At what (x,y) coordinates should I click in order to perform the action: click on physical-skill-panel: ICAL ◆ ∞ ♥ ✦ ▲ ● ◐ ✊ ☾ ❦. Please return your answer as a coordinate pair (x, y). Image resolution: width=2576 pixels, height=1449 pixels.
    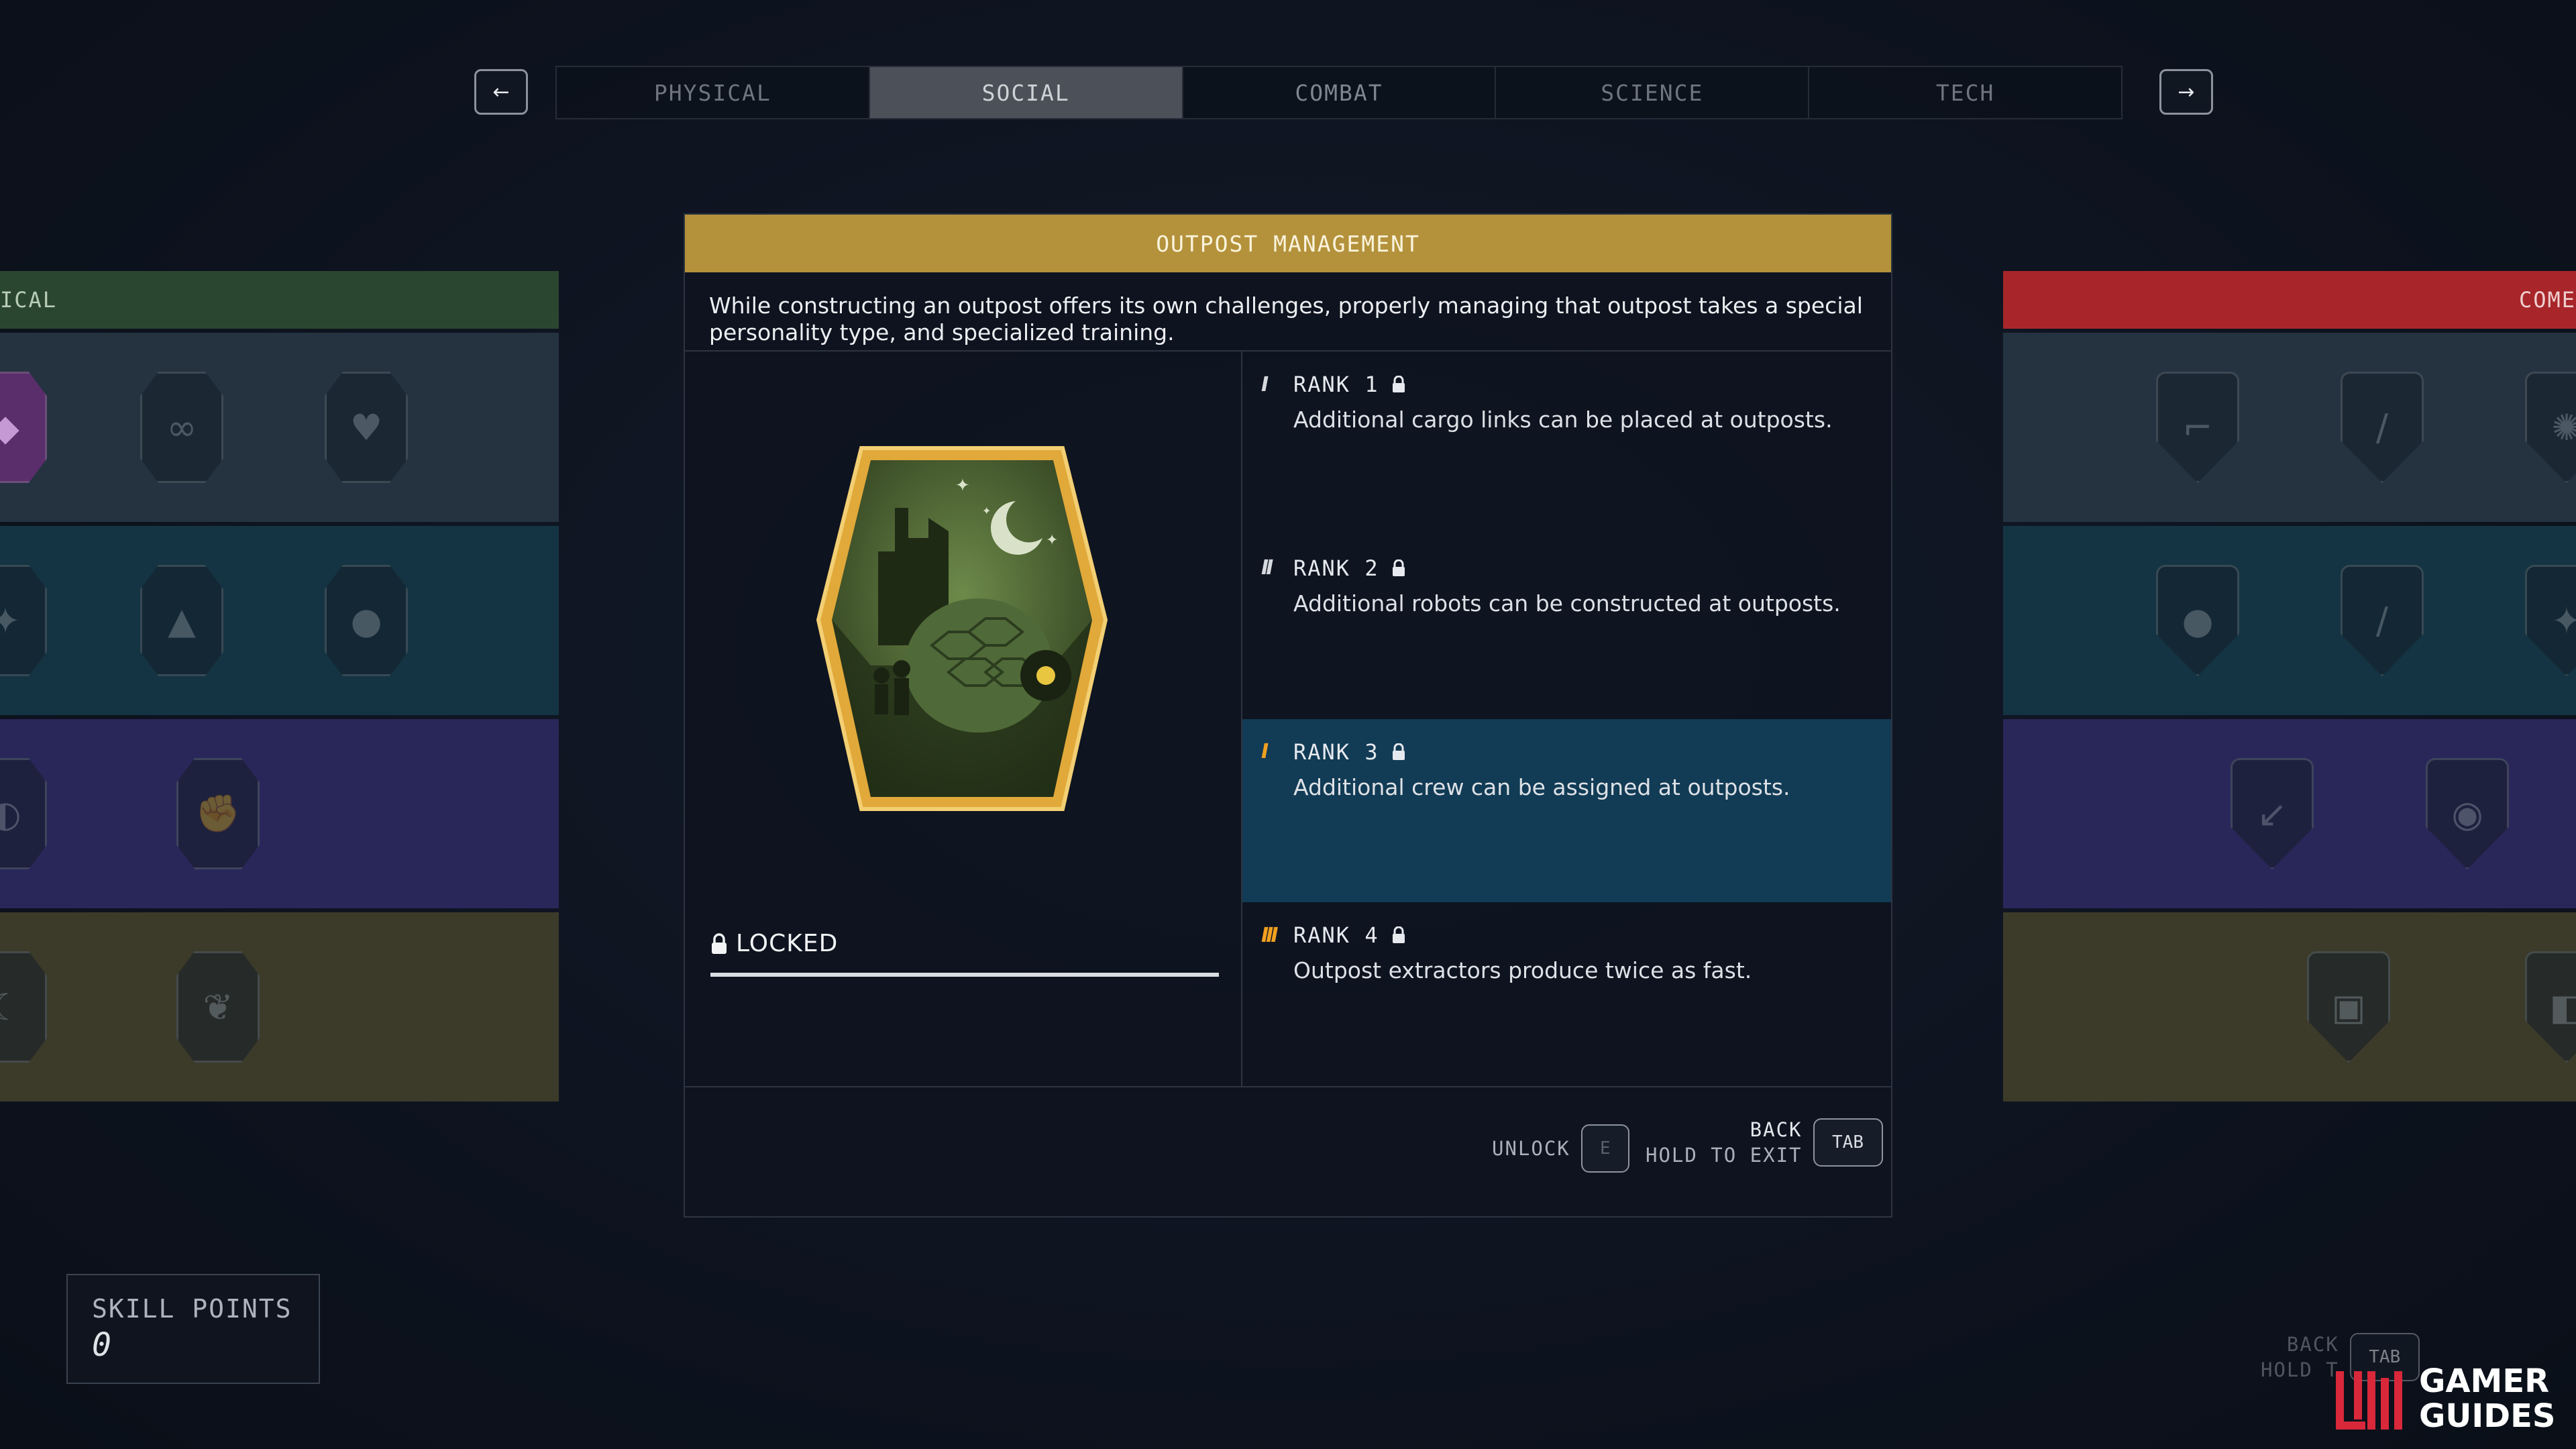
    Looking at the image, I should click on (279, 686).